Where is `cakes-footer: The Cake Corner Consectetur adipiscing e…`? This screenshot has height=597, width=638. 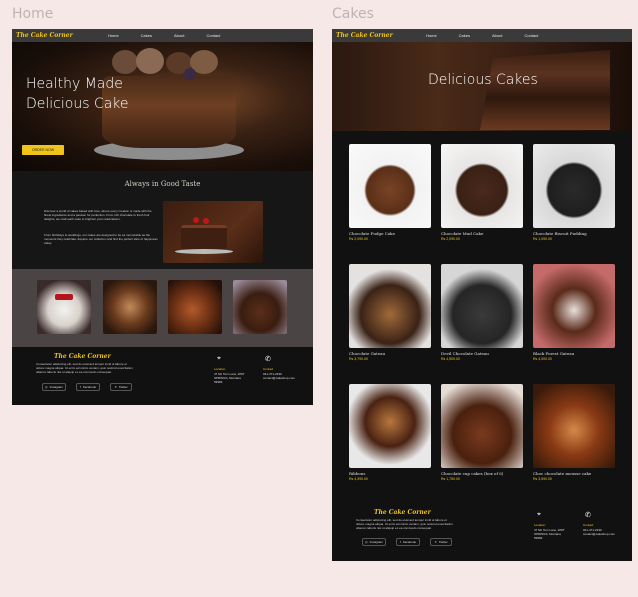
cakes-footer: The Cake Corner Consectetur adipiscing e… is located at coordinates (482, 531).